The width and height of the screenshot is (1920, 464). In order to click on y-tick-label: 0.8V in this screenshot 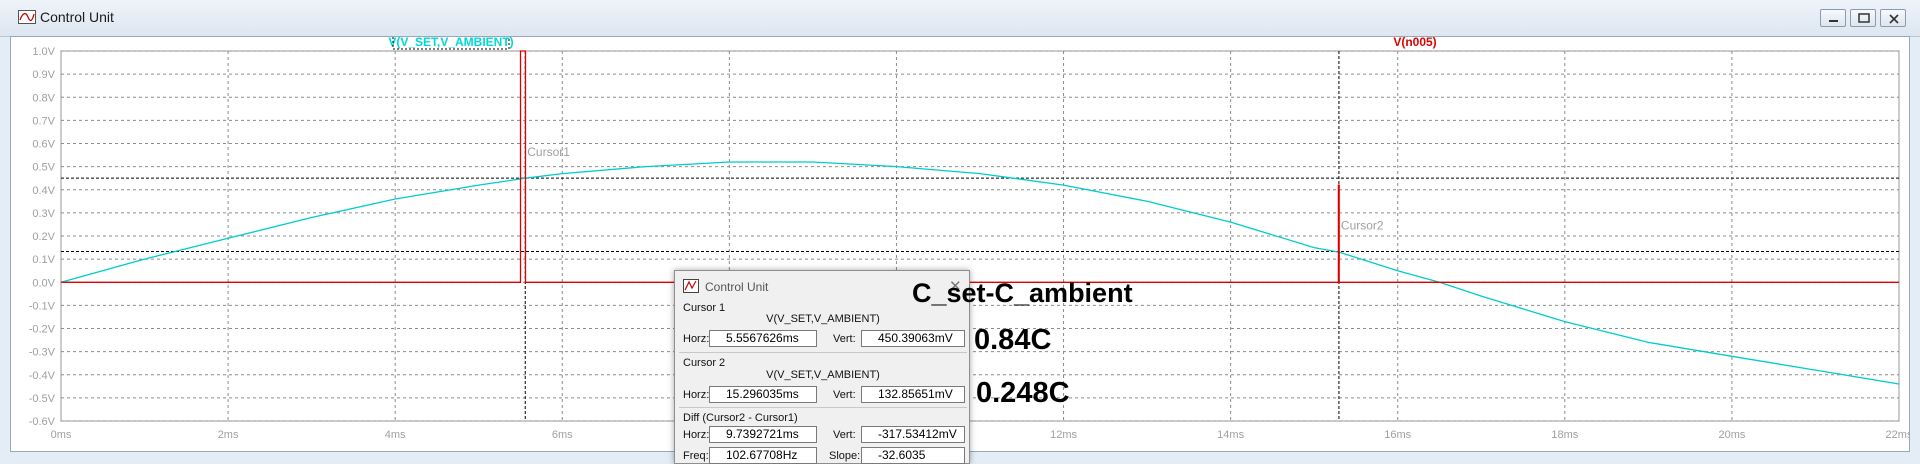, I will do `click(43, 98)`.